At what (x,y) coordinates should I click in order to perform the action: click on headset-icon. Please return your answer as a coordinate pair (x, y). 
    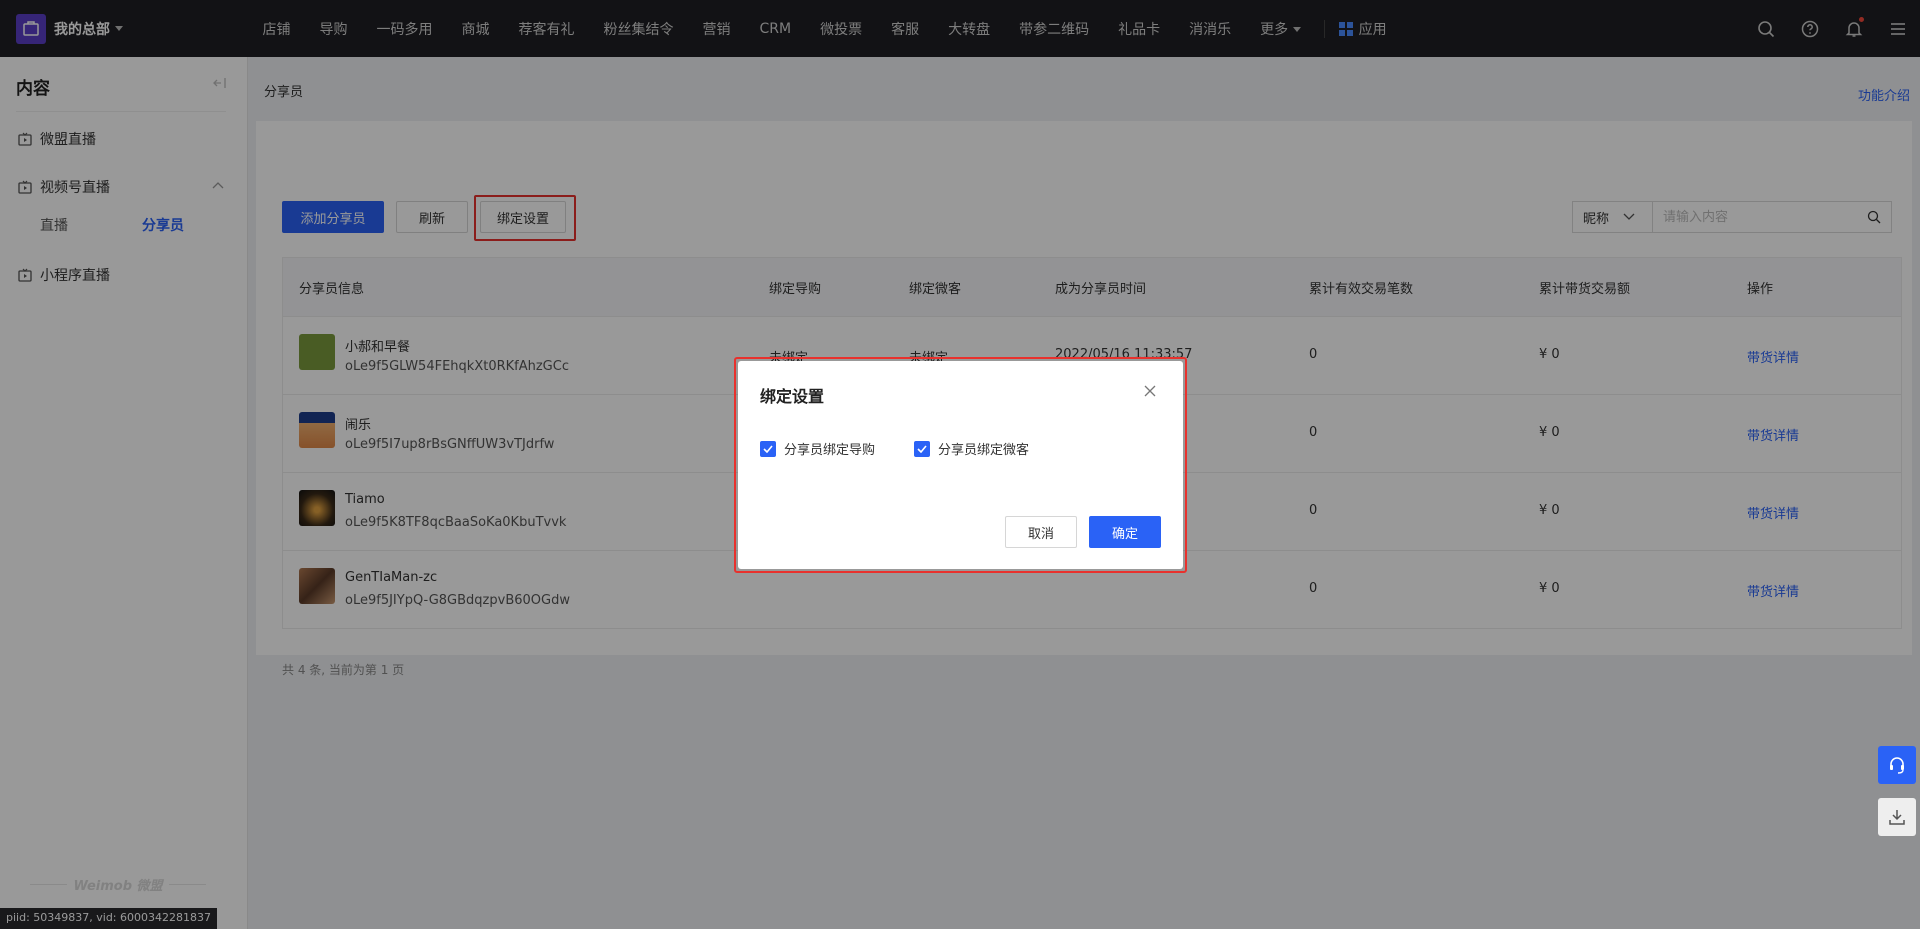
    Looking at the image, I should click on (1897, 765).